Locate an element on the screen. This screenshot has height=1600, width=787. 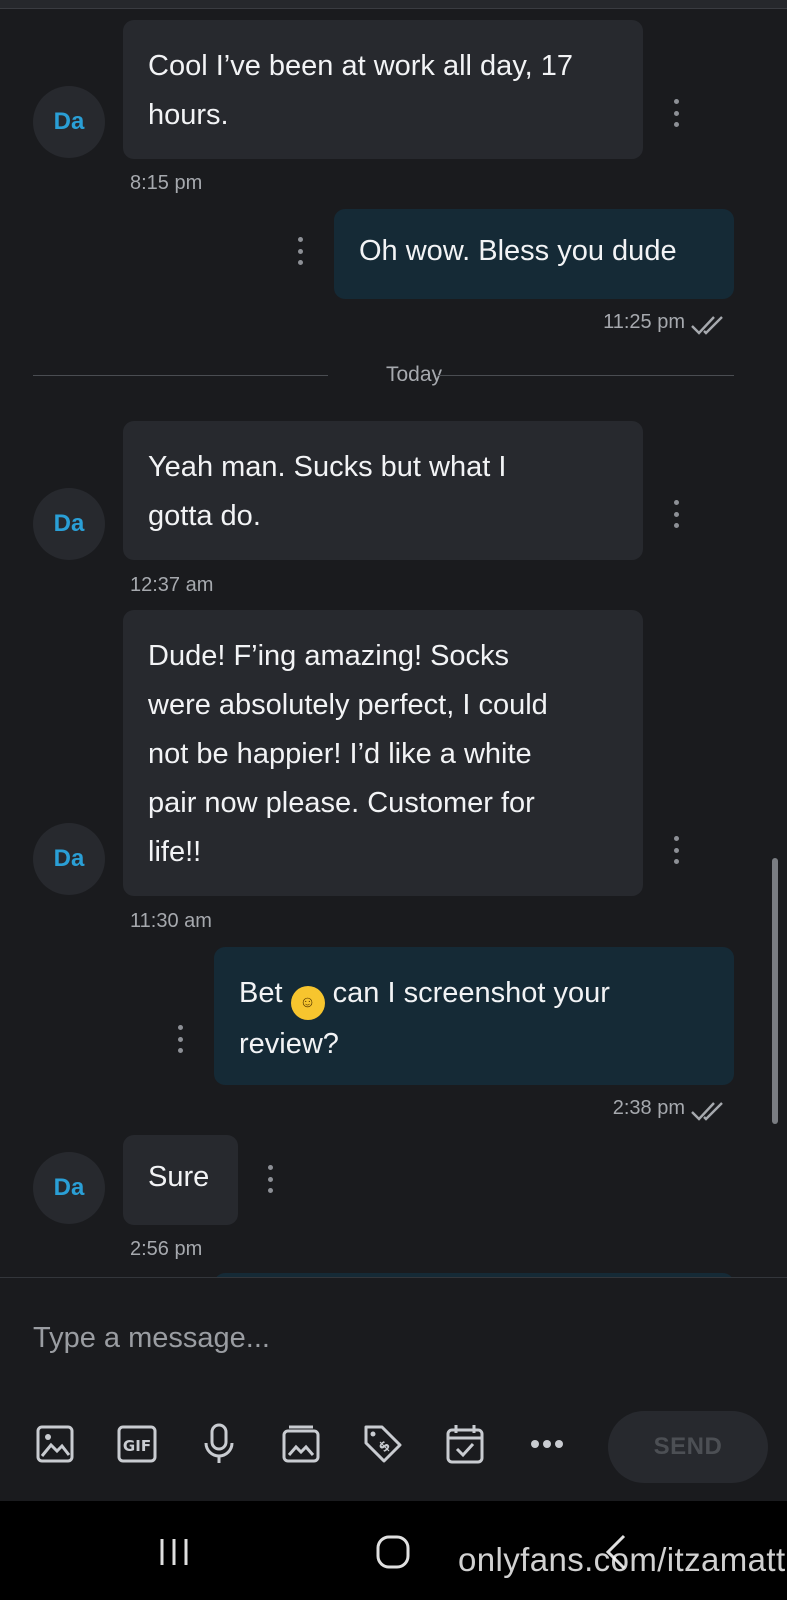
incoming-message: Sure is located at coordinates (180, 1180).